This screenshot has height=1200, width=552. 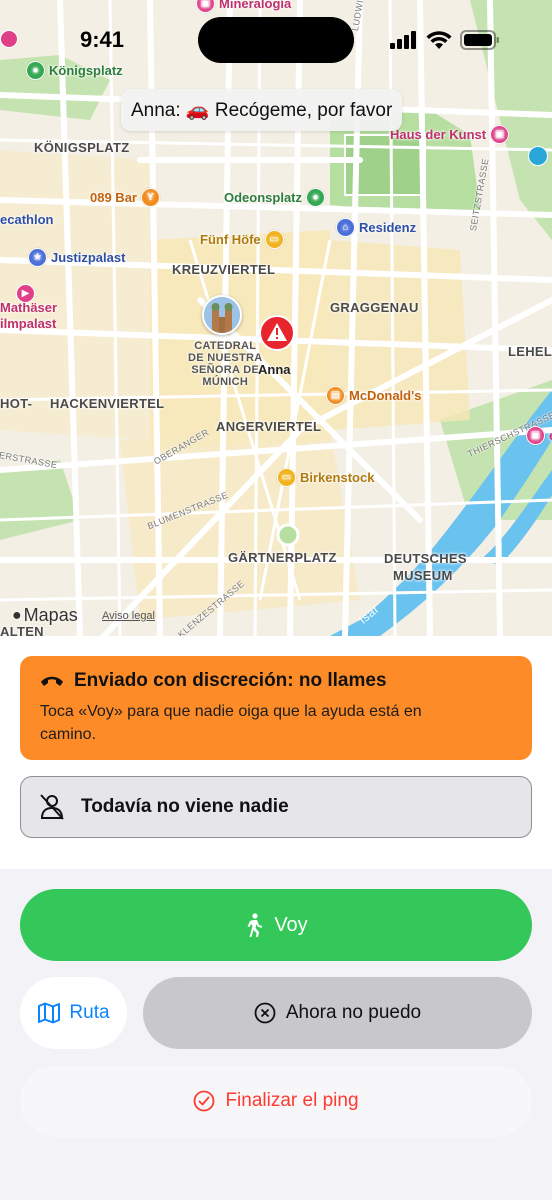 I want to click on end-ping-button: Finalizar el ping, so click(x=276, y=1101).